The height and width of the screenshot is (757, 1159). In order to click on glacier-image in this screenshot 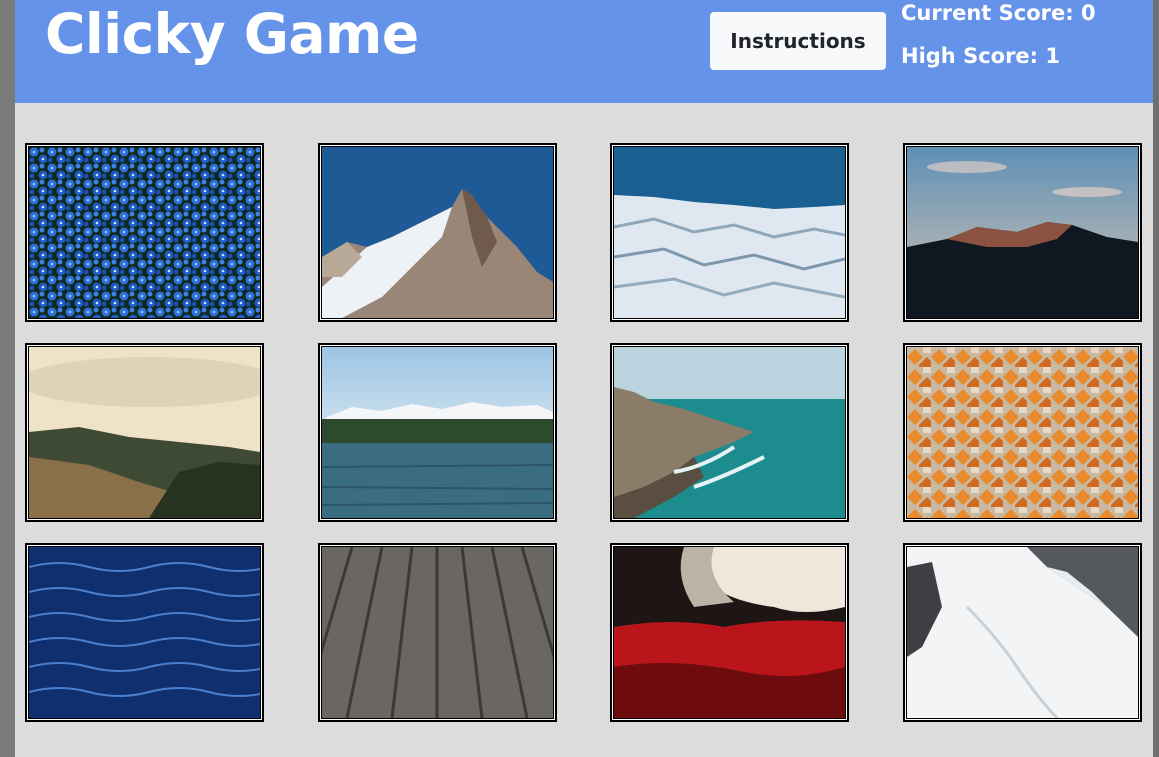, I will do `click(729, 232)`.